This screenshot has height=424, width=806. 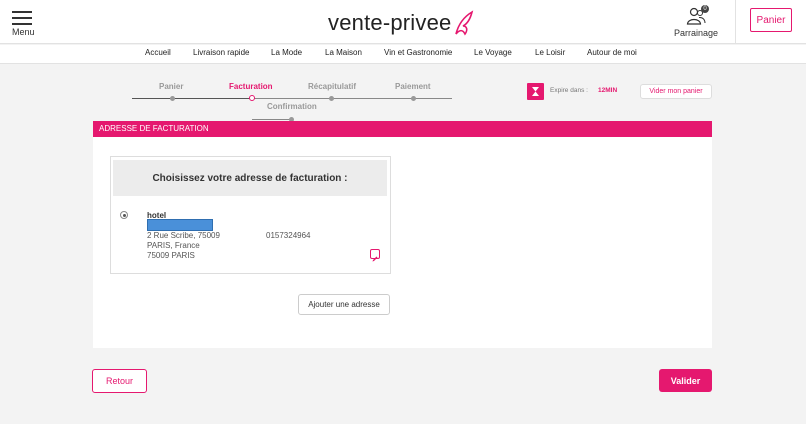 What do you see at coordinates (344, 304) in the screenshot?
I see `add-address-button: Ajouter une adresse` at bounding box center [344, 304].